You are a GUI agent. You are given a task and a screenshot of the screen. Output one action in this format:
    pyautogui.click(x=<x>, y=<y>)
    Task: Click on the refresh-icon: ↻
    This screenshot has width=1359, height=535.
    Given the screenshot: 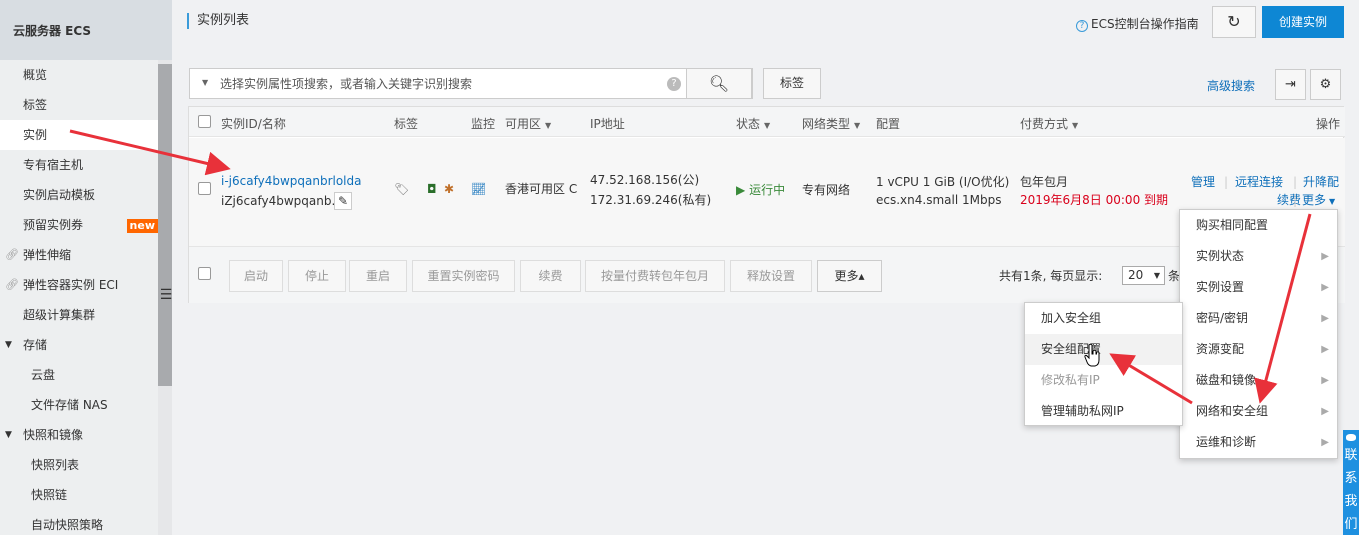 What is the action you would take?
    pyautogui.click(x=1234, y=21)
    